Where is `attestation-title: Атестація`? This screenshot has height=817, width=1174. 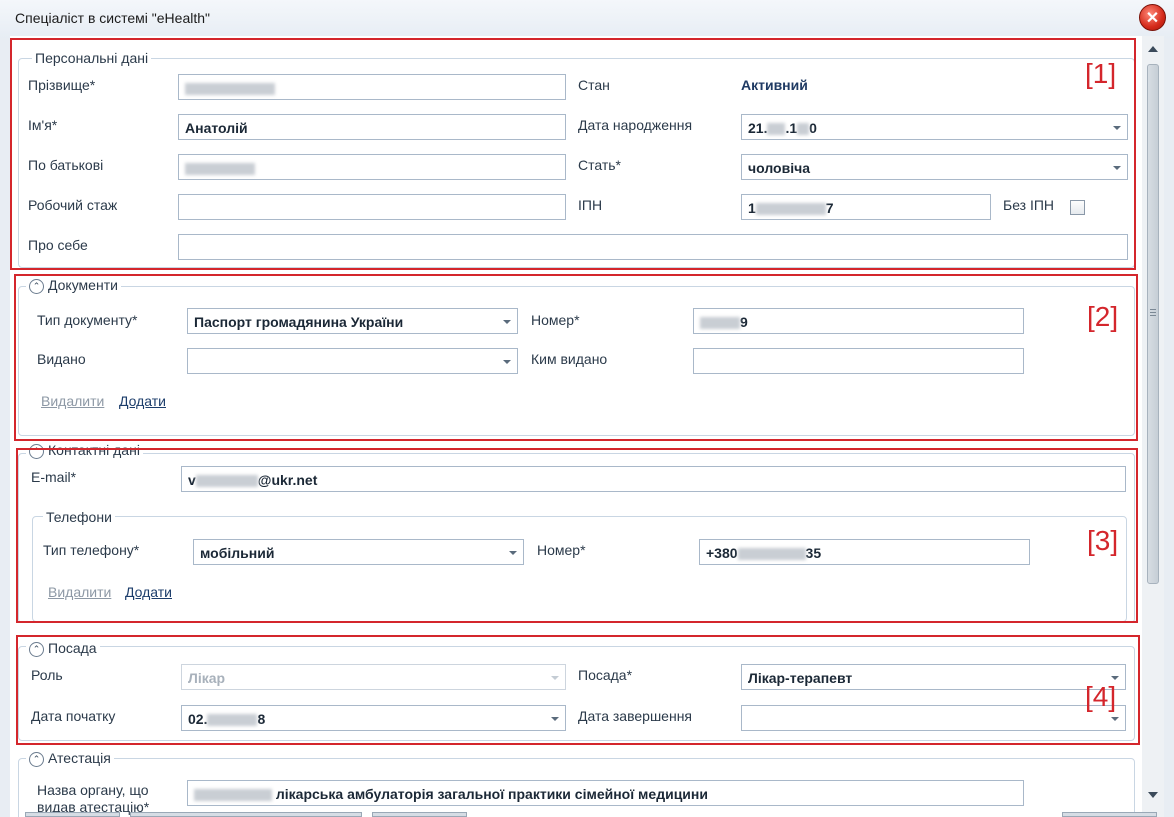
attestation-title: Атестація is located at coordinates (79, 758).